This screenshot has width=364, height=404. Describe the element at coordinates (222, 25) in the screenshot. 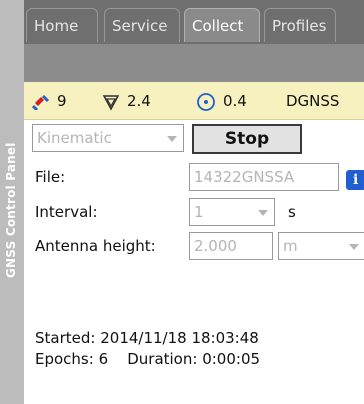

I see `tab-collect: Collect` at that location.